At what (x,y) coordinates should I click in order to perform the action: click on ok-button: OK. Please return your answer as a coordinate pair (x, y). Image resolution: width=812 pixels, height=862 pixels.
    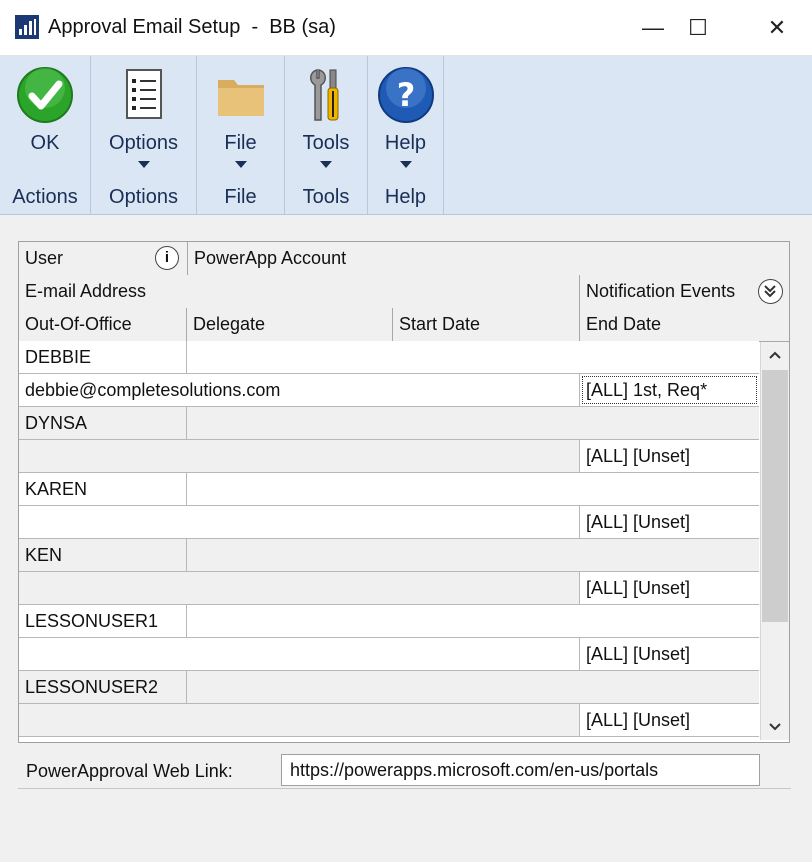
    Looking at the image, I should click on (45, 121).